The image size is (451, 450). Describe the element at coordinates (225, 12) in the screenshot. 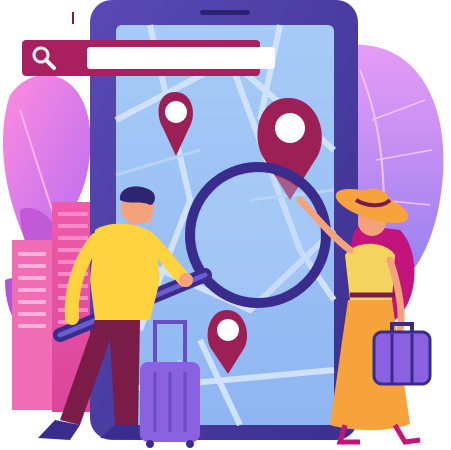

I see `phone-speaker` at that location.